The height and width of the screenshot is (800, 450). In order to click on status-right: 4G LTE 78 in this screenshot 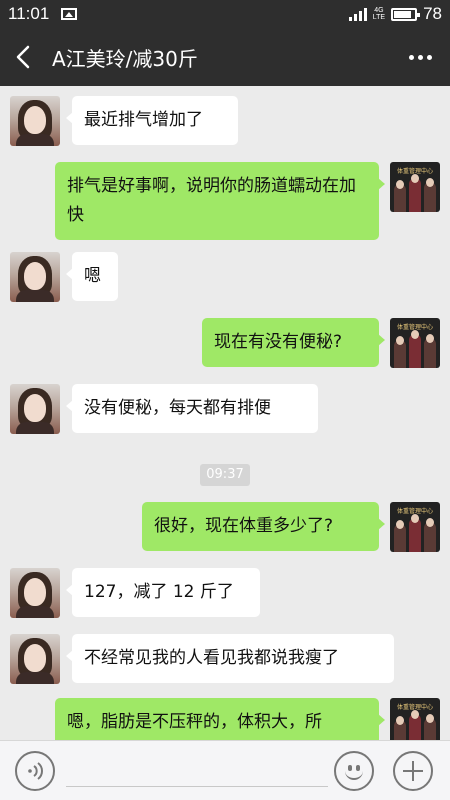, I will do `click(395, 14)`.